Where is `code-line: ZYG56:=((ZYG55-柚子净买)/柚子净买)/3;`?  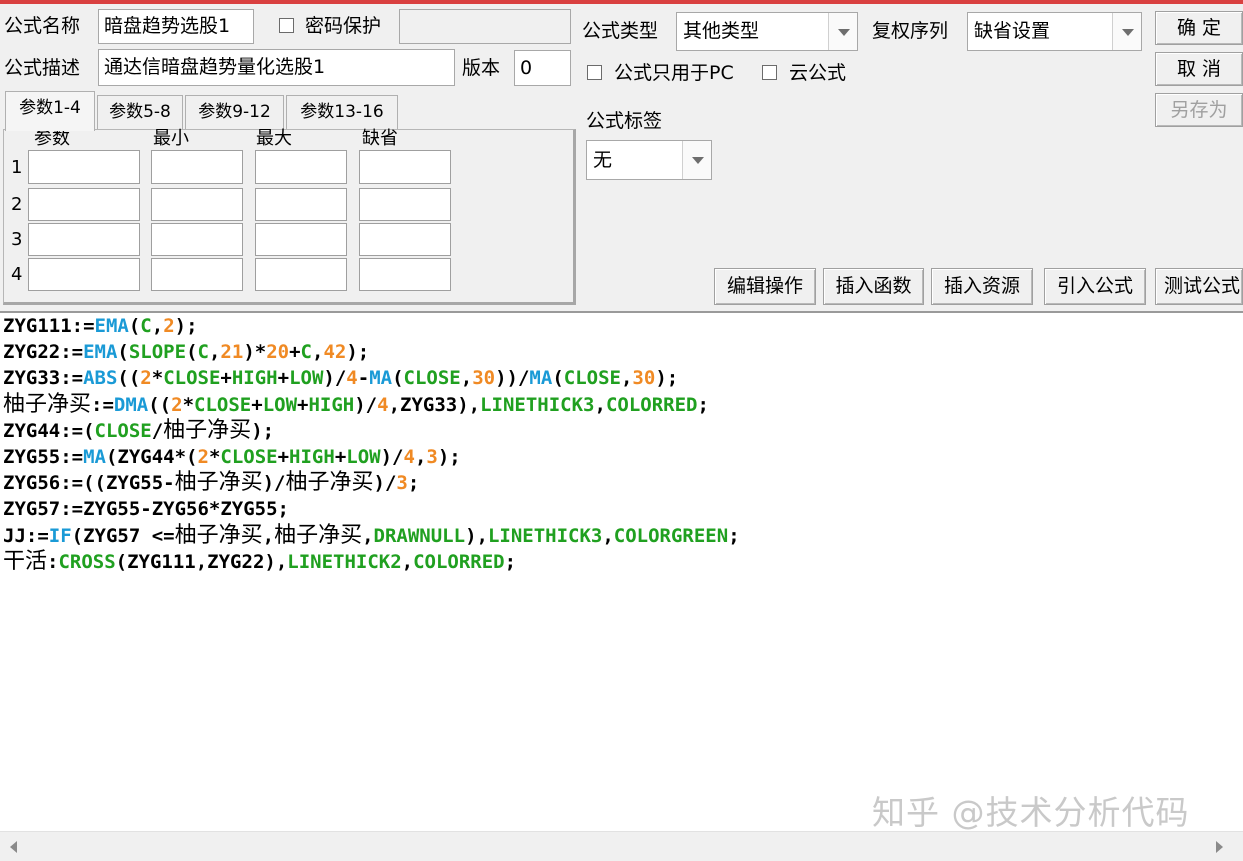 code-line: ZYG56:=((ZYG55-柚子净买)/柚子净买)/3; is located at coordinates (371, 483).